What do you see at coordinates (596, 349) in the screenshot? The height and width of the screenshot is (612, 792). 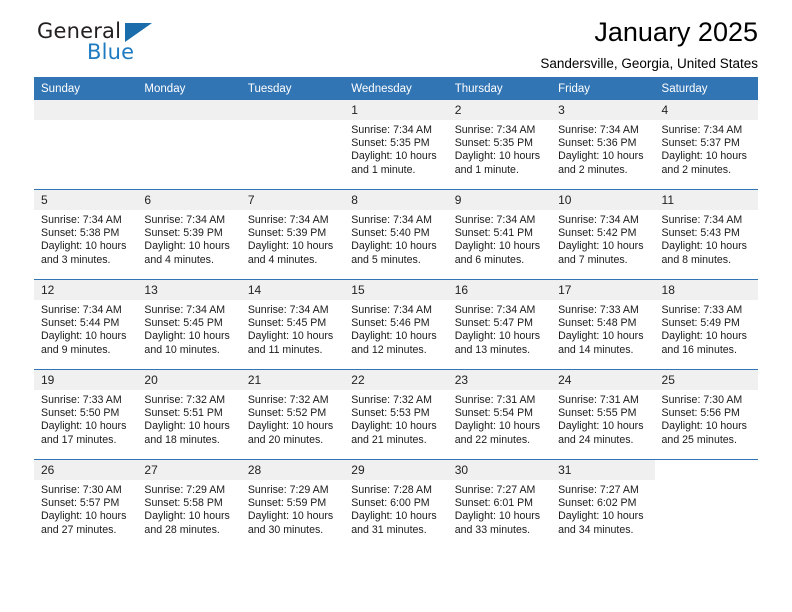 I see `daylight-duration-line2: and 14 minutes.` at bounding box center [596, 349].